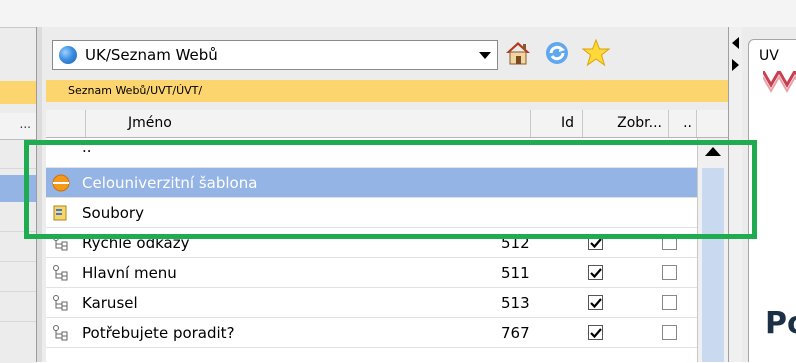 This screenshot has height=363, width=796. Describe the element at coordinates (387, 91) in the screenshot. I see `breadcrumb-bar: Seznam Webů/UVT/ÚVT/` at that location.